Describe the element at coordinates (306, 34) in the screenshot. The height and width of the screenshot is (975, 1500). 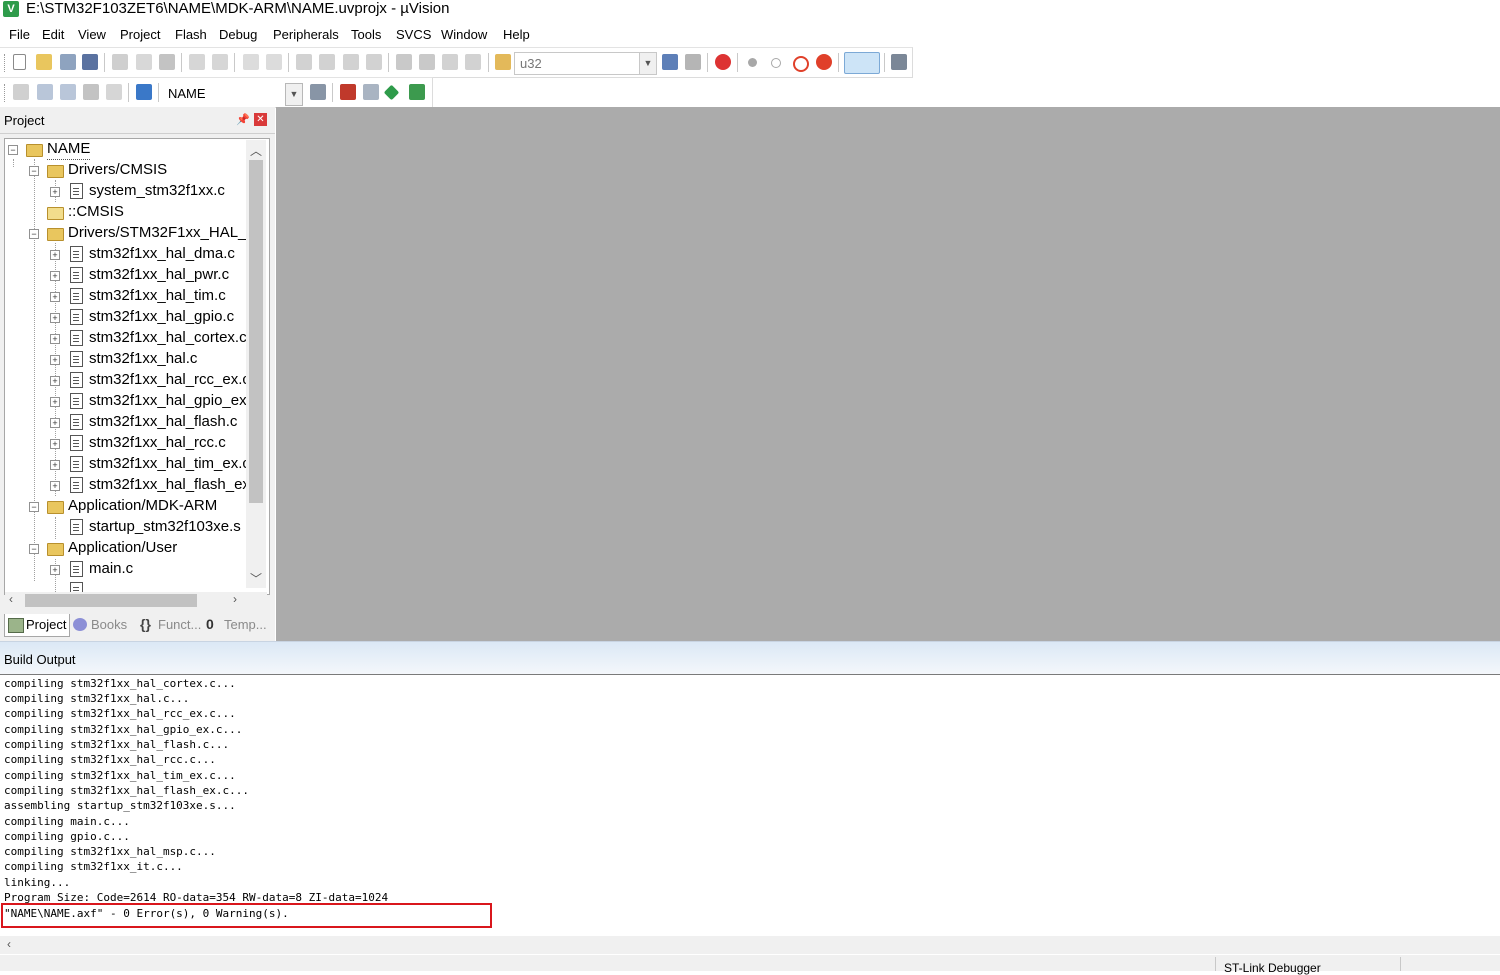
I see `menu-peripherals: Peripherals` at that location.